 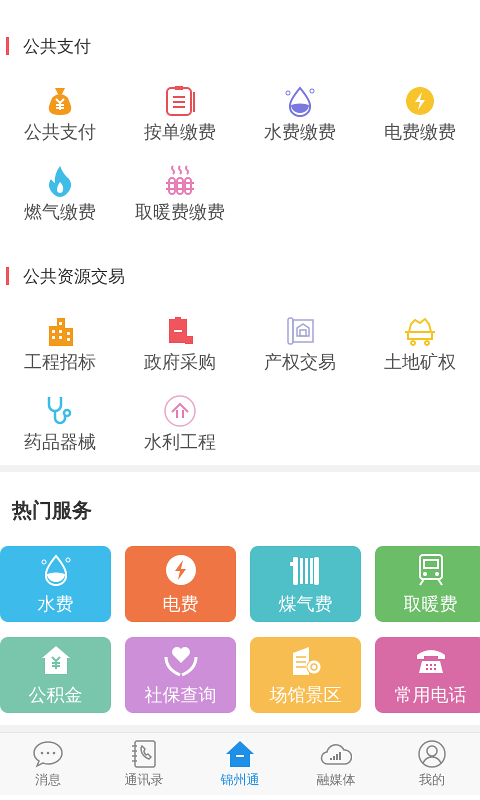 What do you see at coordinates (300, 101) in the screenshot?
I see `water-drop-icon` at bounding box center [300, 101].